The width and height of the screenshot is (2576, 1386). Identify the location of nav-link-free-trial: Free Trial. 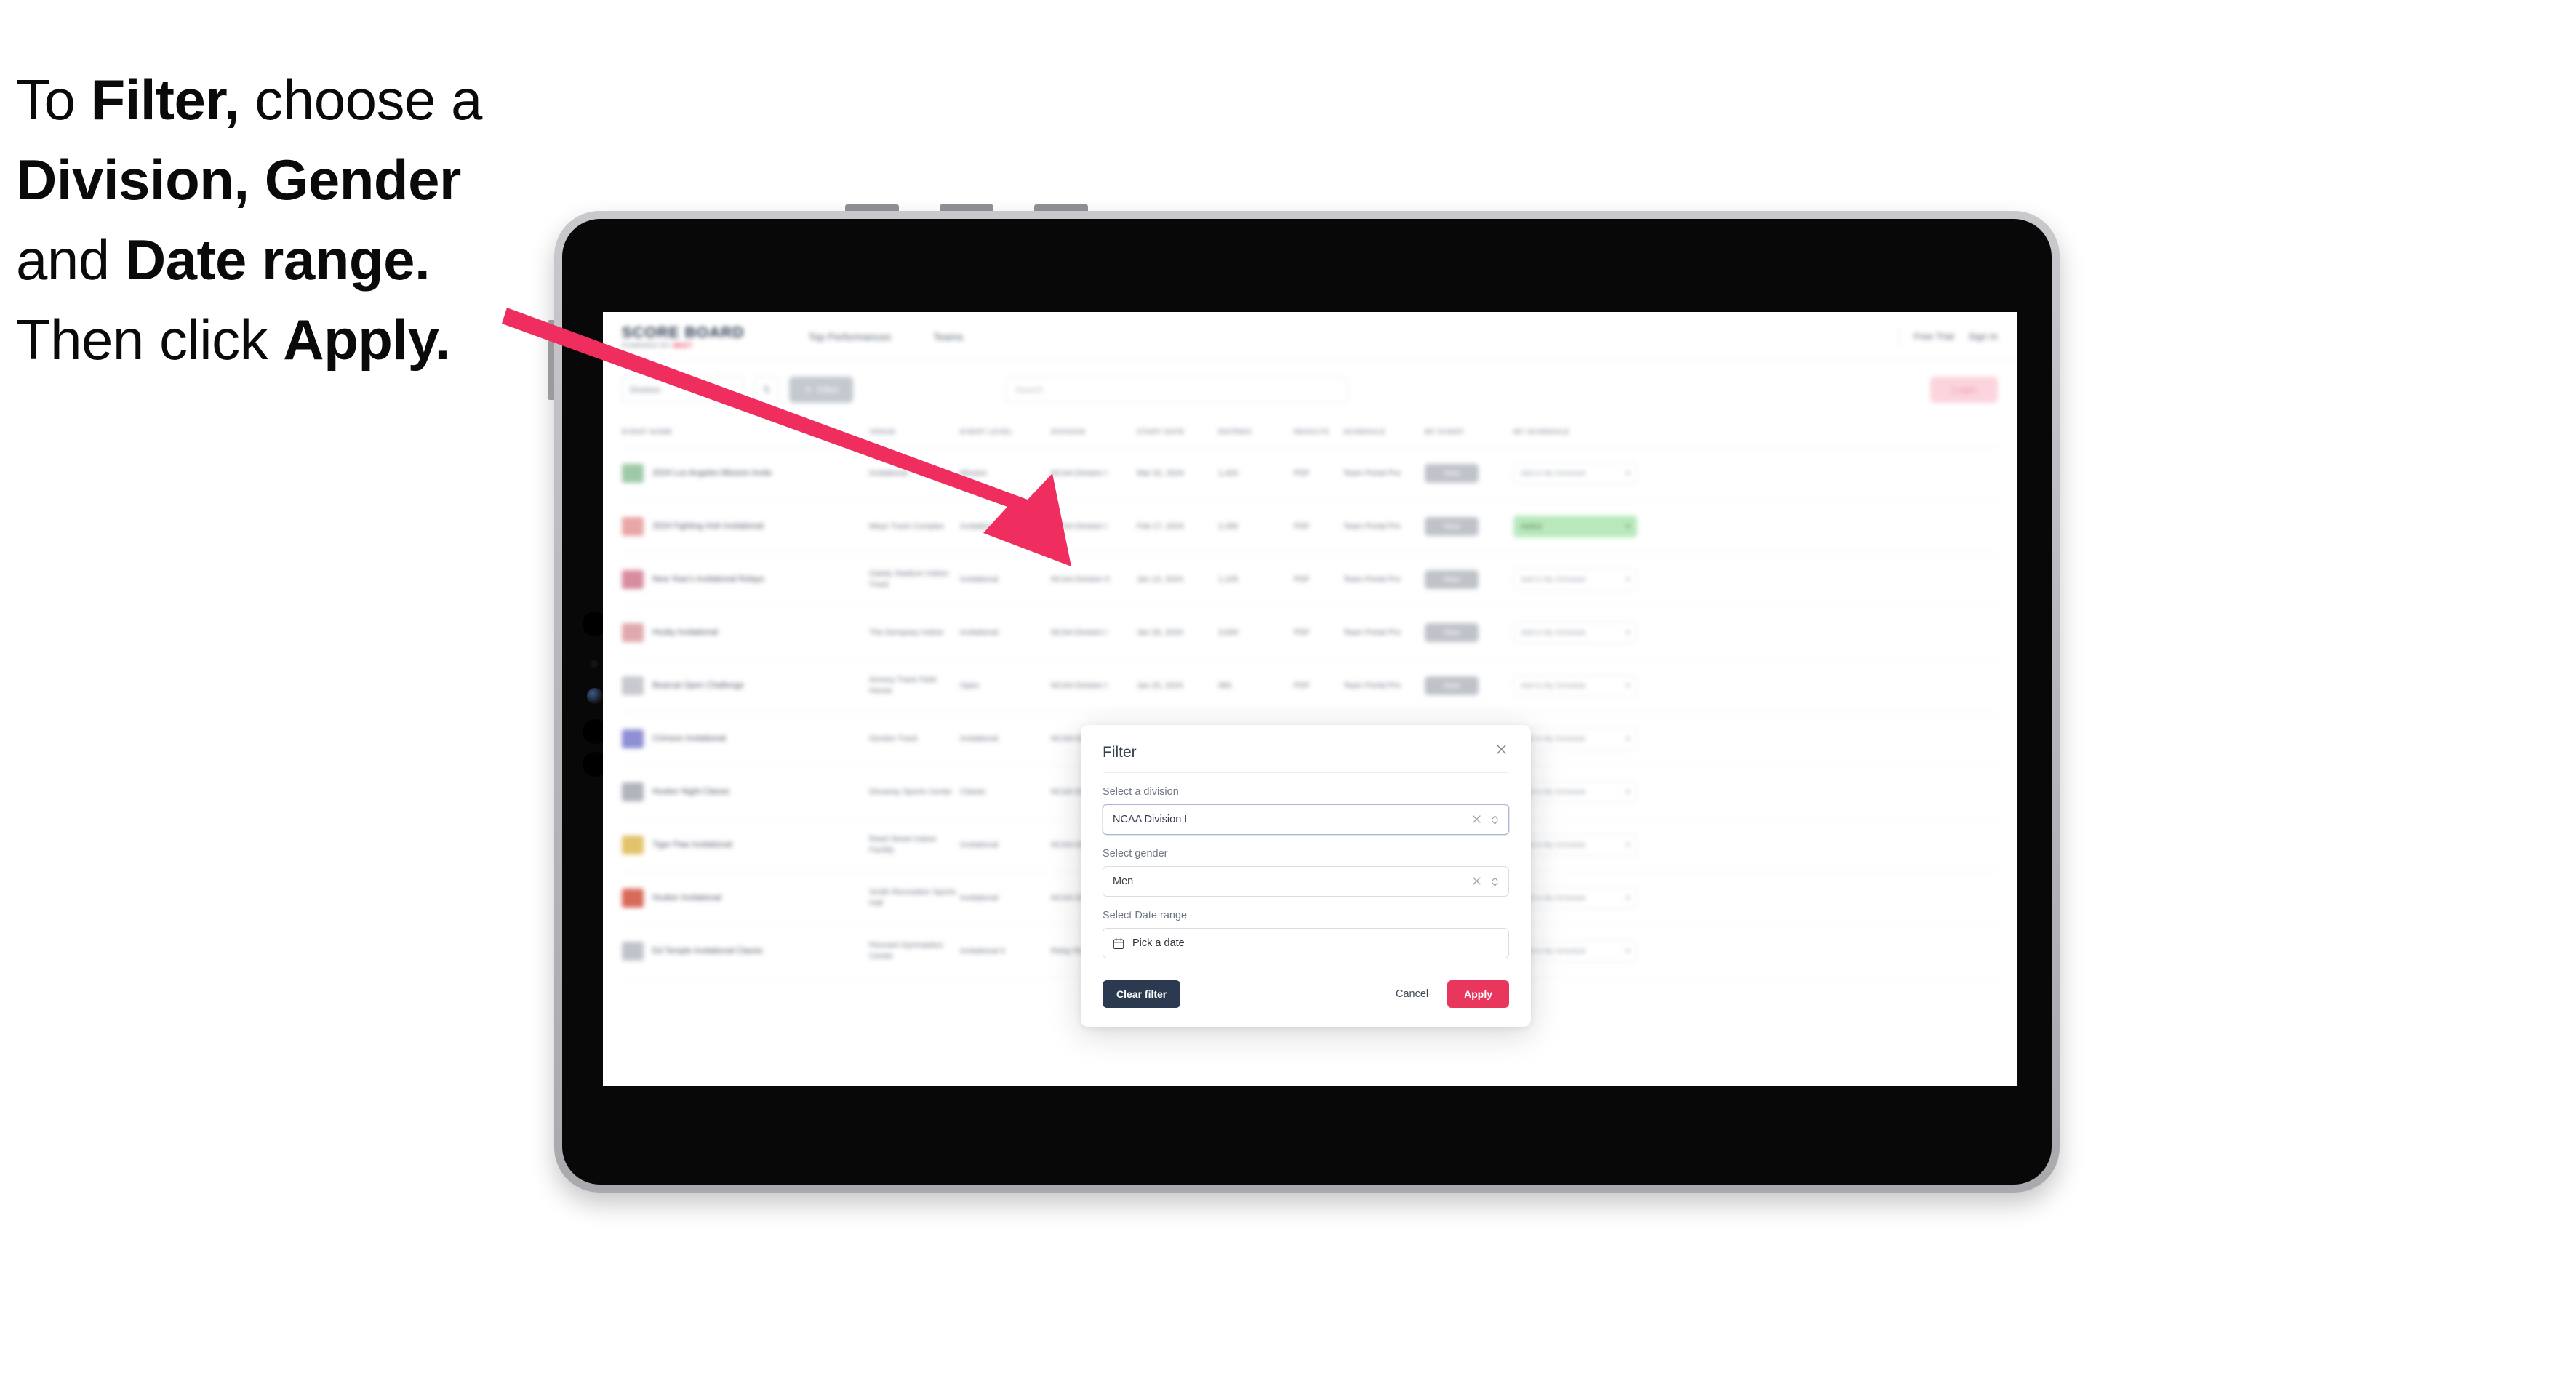
(1934, 337).